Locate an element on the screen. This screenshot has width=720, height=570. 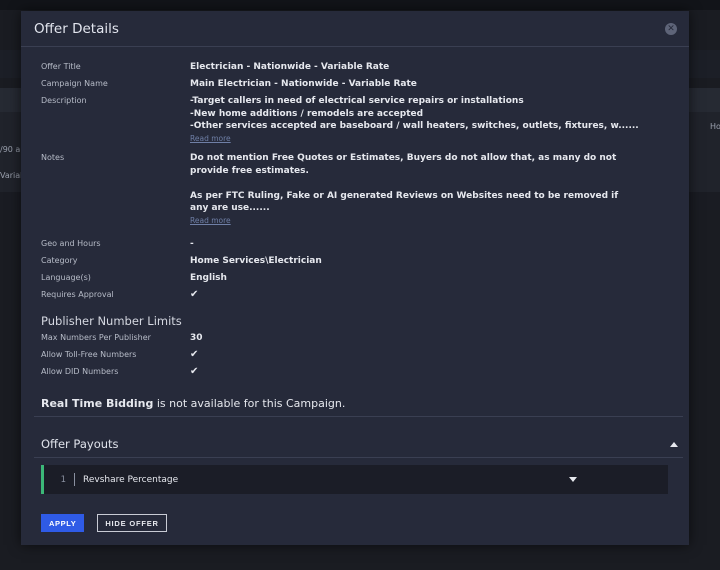
payout-item: 1 Revshare Percentage is located at coordinates (354, 479).